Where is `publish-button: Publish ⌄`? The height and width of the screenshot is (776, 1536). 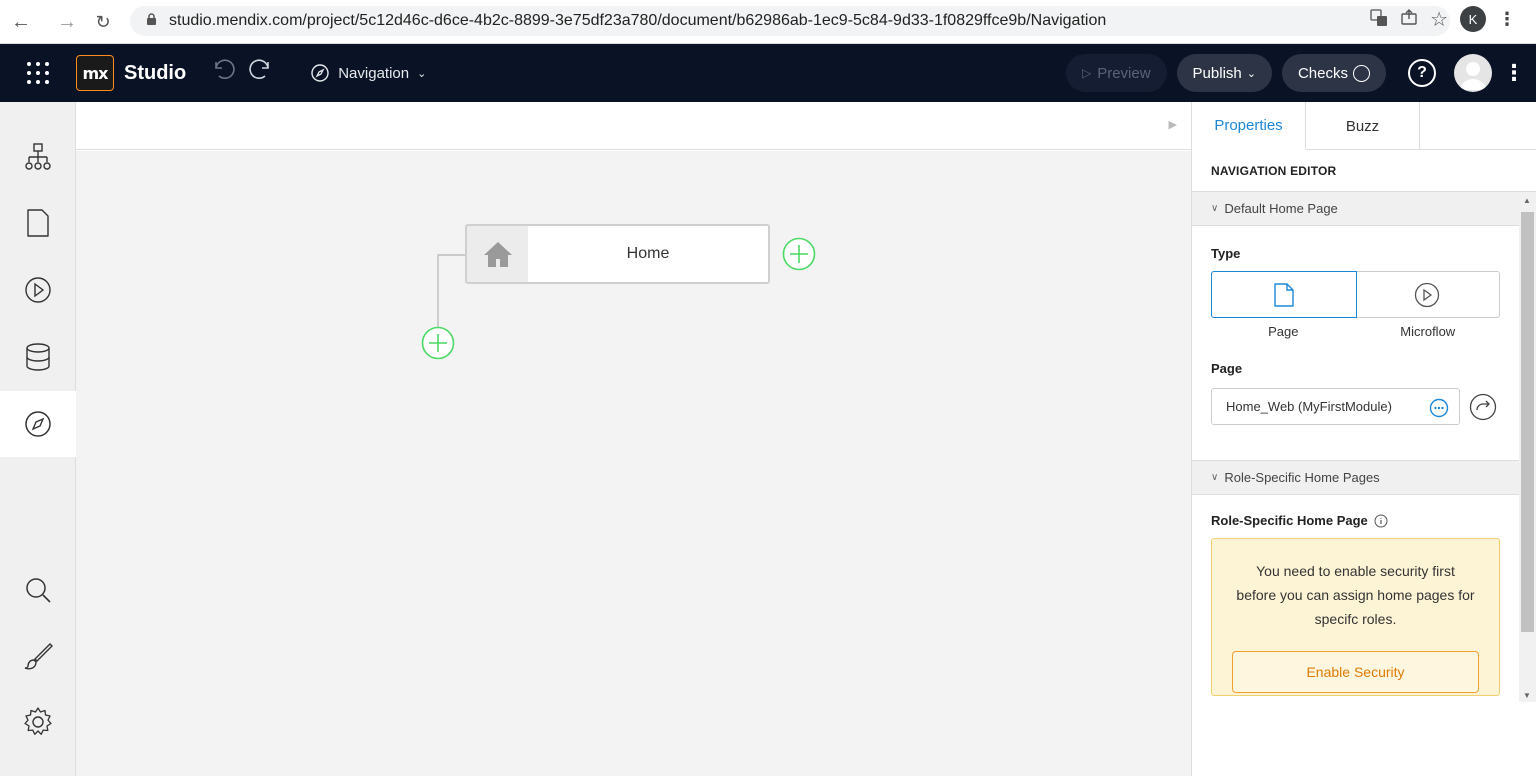 publish-button: Publish ⌄ is located at coordinates (1224, 73).